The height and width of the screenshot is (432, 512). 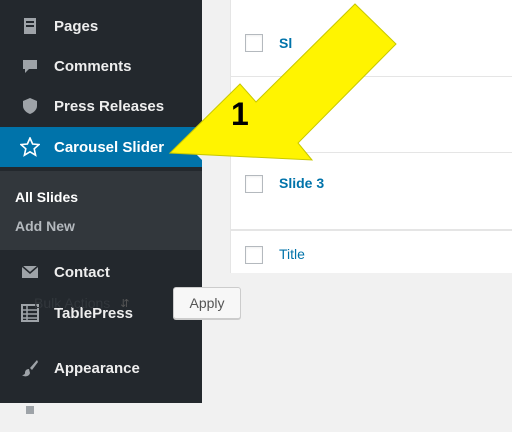 I want to click on sidebar-item-press-releases: Press Releases, so click(x=101, y=106).